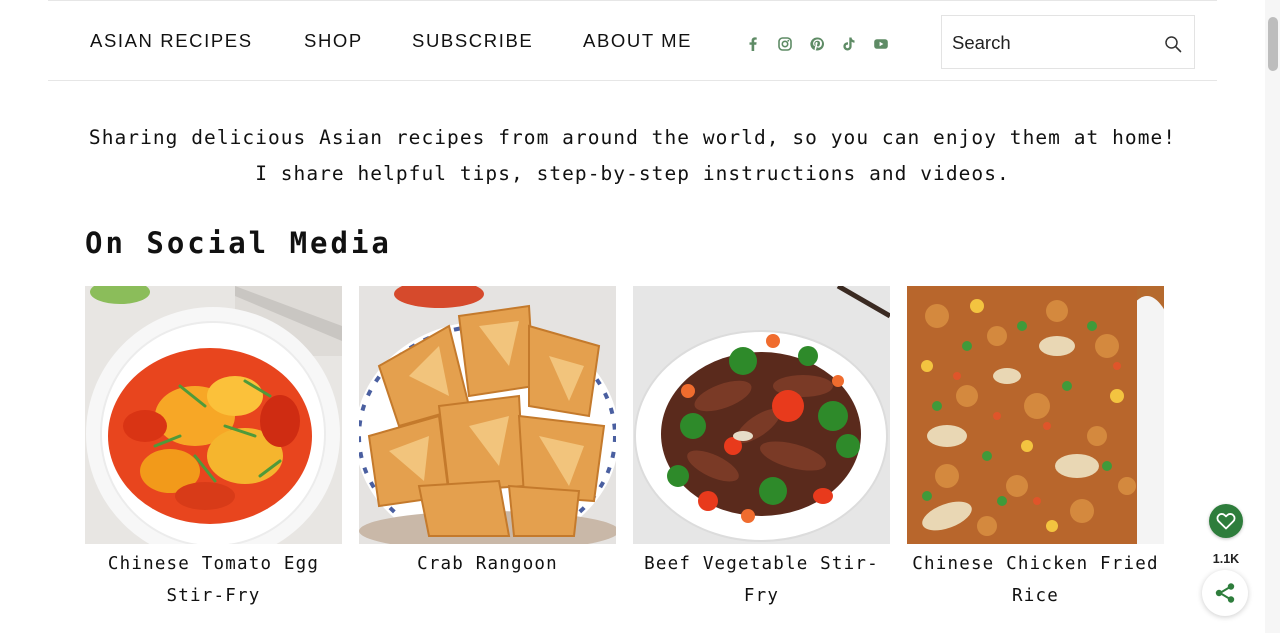 The height and width of the screenshot is (633, 1280). Describe the element at coordinates (1173, 44) in the screenshot. I see `search-icon` at that location.